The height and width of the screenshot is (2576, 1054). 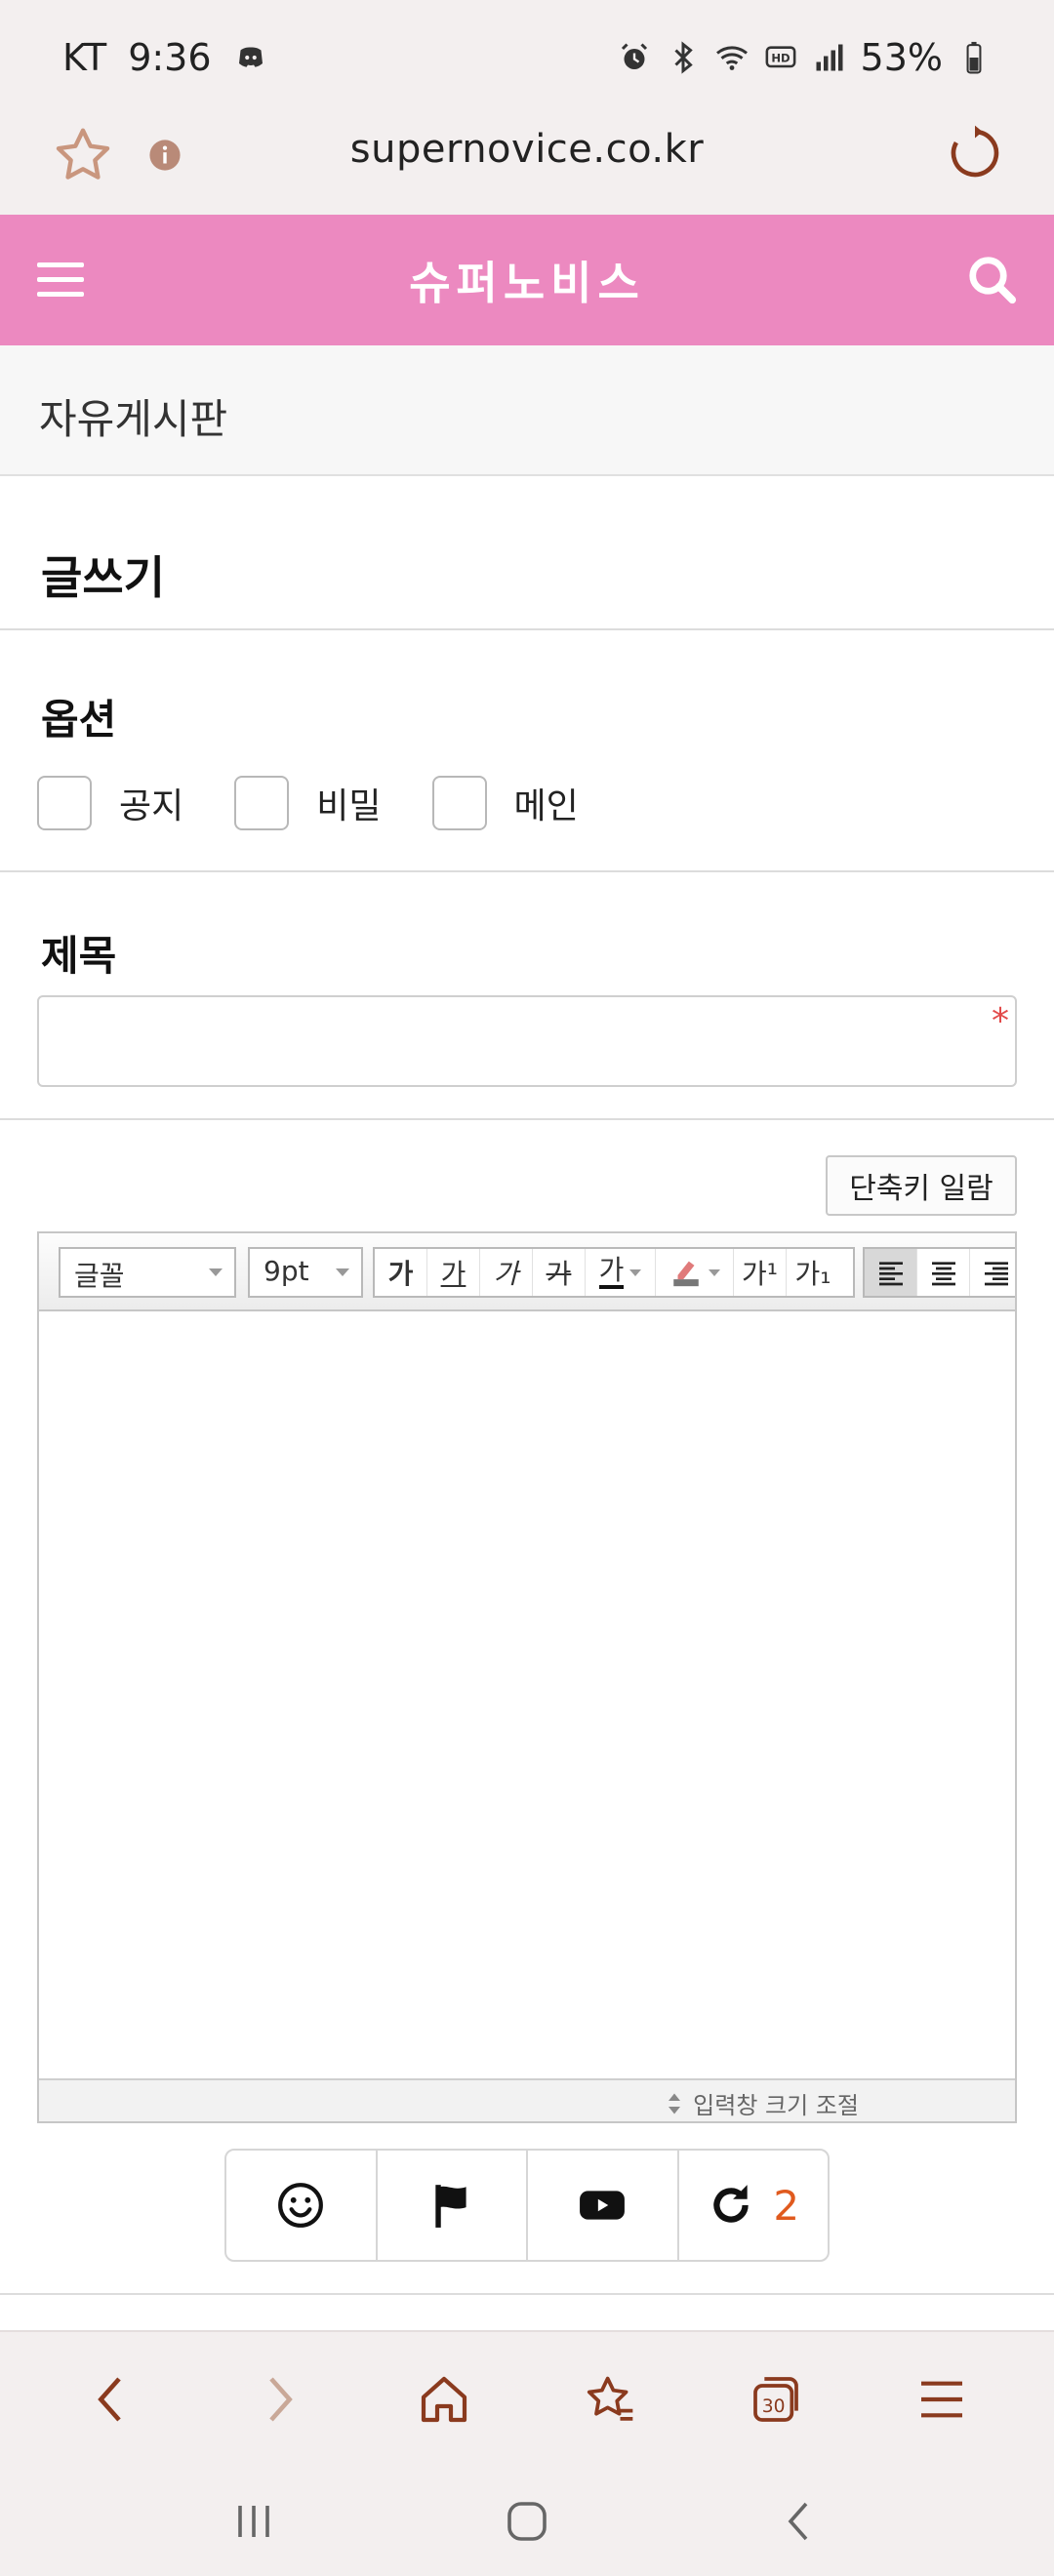 What do you see at coordinates (286, 1271) in the screenshot?
I see `font-size-value: 9pt` at bounding box center [286, 1271].